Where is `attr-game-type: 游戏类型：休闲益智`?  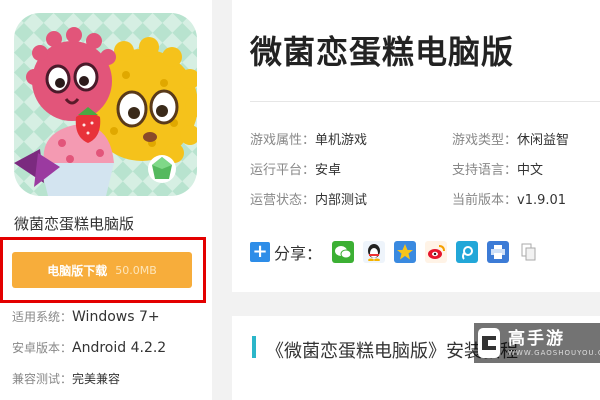 attr-game-type: 游戏类型：休闲益智 is located at coordinates (510, 138).